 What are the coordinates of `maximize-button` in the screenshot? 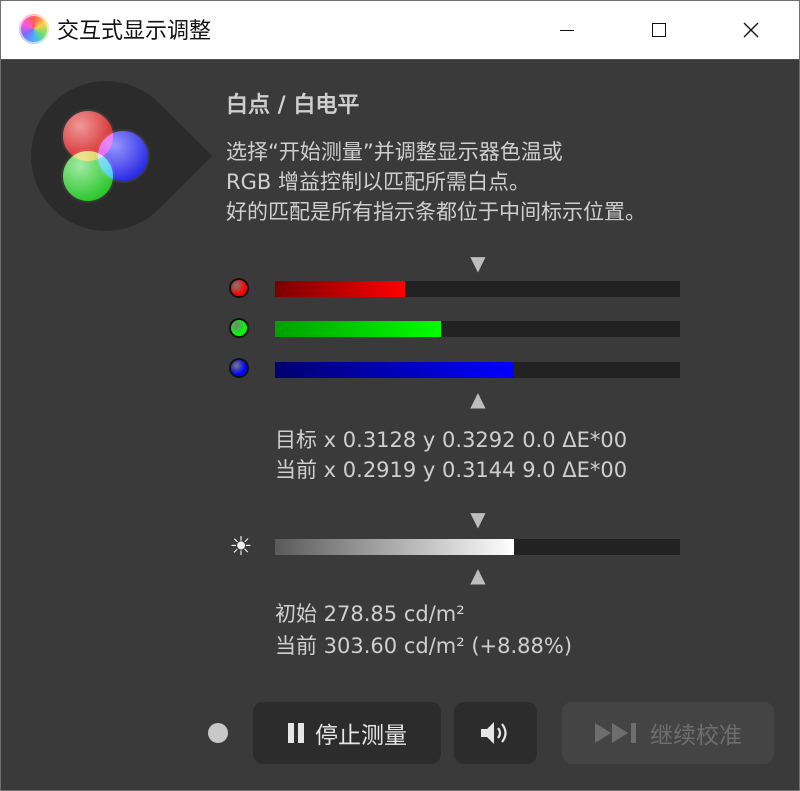 It's located at (659, 30).